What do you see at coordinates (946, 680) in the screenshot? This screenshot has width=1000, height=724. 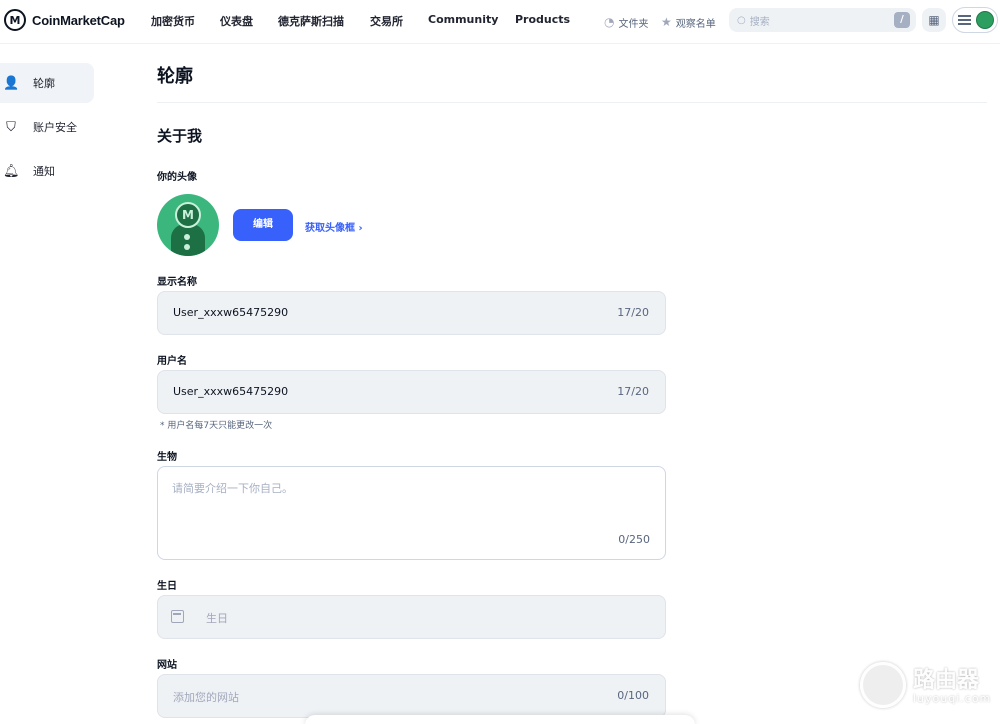 I see `watermark-text: 路由器` at bounding box center [946, 680].